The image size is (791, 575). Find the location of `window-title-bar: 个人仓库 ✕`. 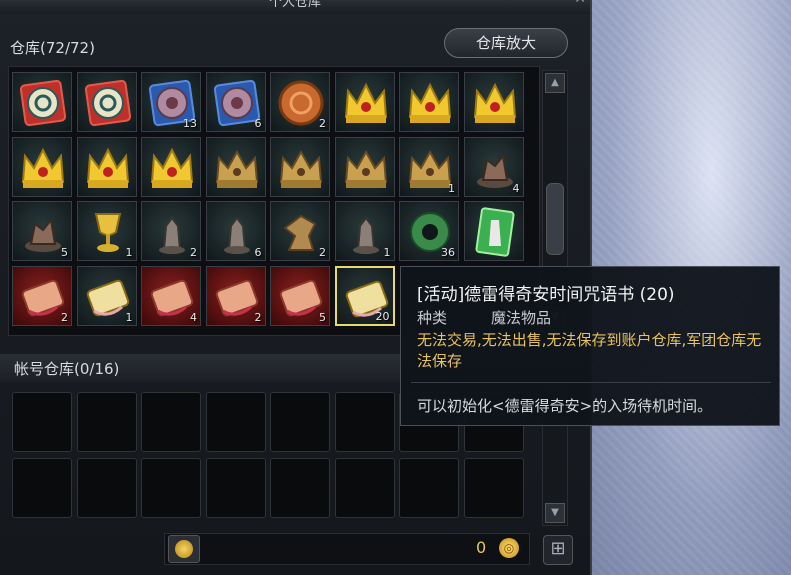

window-title-bar: 个人仓库 ✕ is located at coordinates (295, 7).